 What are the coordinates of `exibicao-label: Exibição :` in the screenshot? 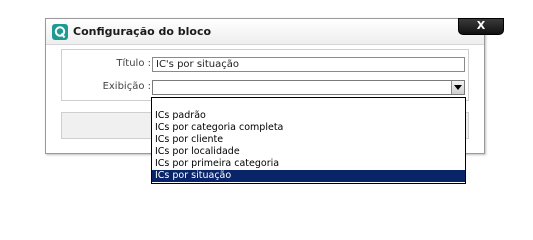 It's located at (126, 86).